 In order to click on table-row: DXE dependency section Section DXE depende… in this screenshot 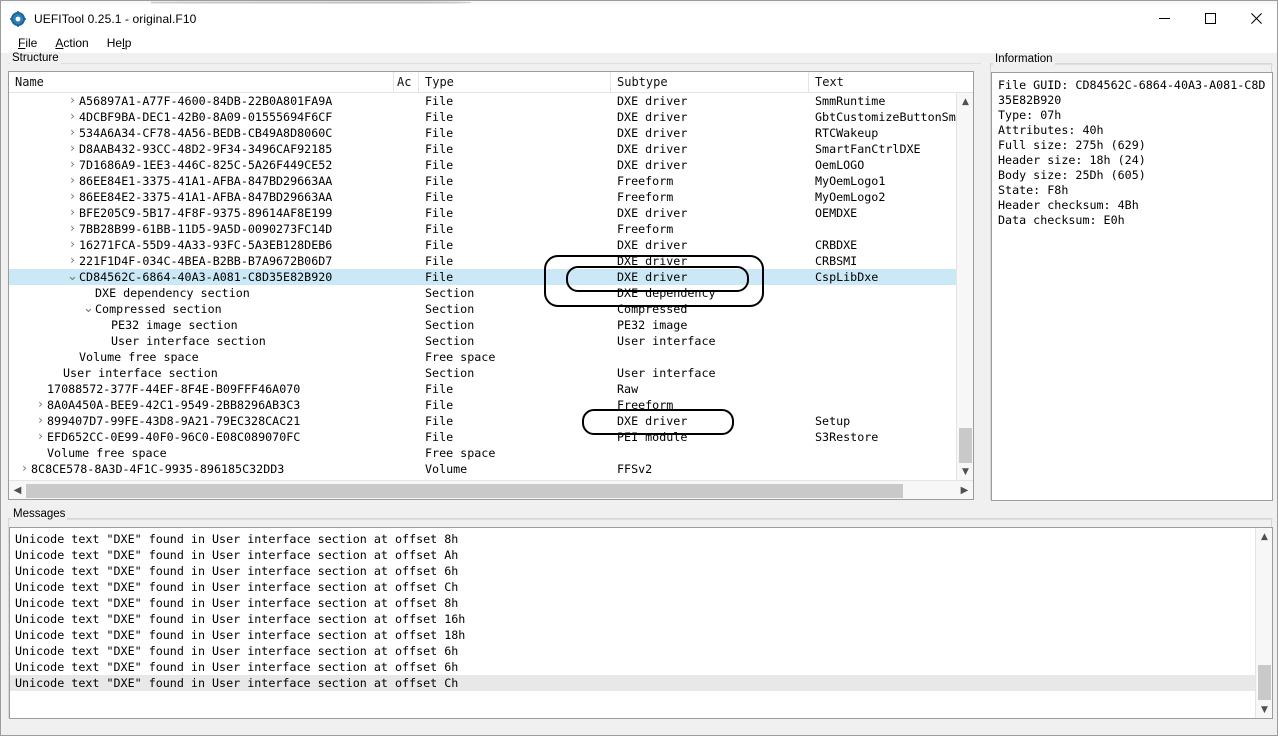, I will do `click(483, 293)`.